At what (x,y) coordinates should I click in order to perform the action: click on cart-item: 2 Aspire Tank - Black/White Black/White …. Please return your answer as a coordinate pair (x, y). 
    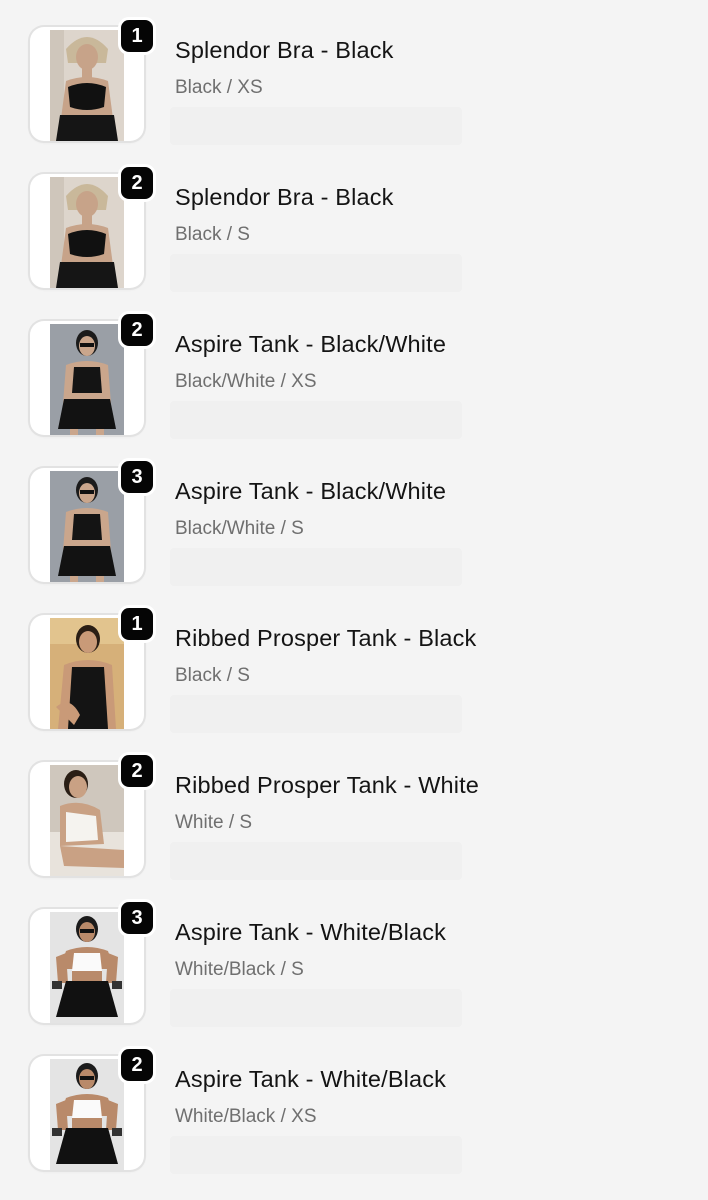
    Looking at the image, I should click on (354, 367).